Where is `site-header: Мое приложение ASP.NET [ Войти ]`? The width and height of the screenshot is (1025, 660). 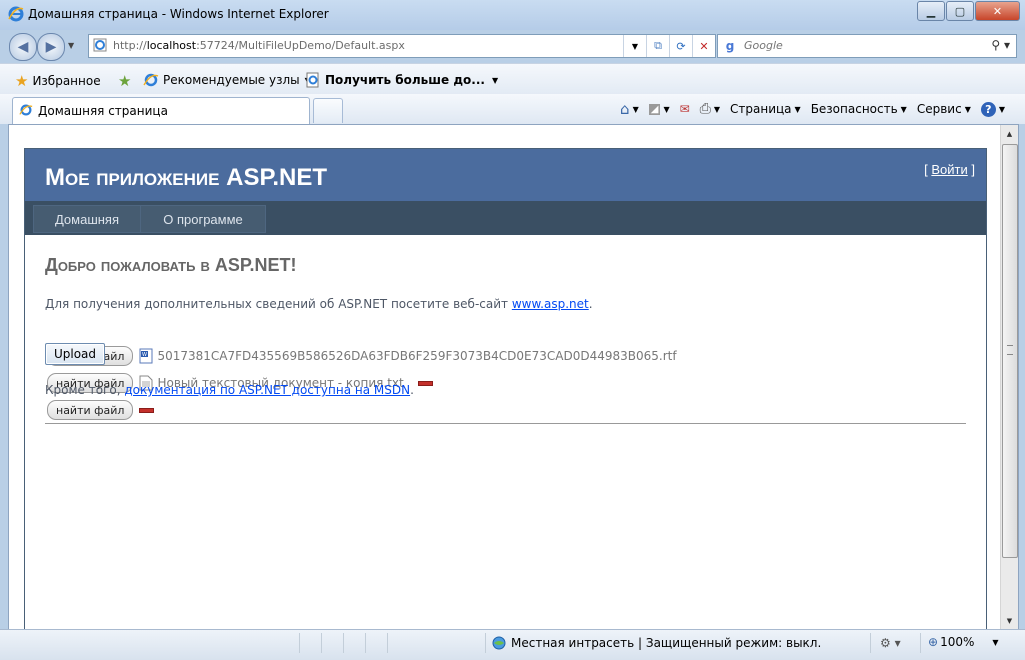 site-header: Мое приложение ASP.NET [ Войти ] is located at coordinates (505, 175).